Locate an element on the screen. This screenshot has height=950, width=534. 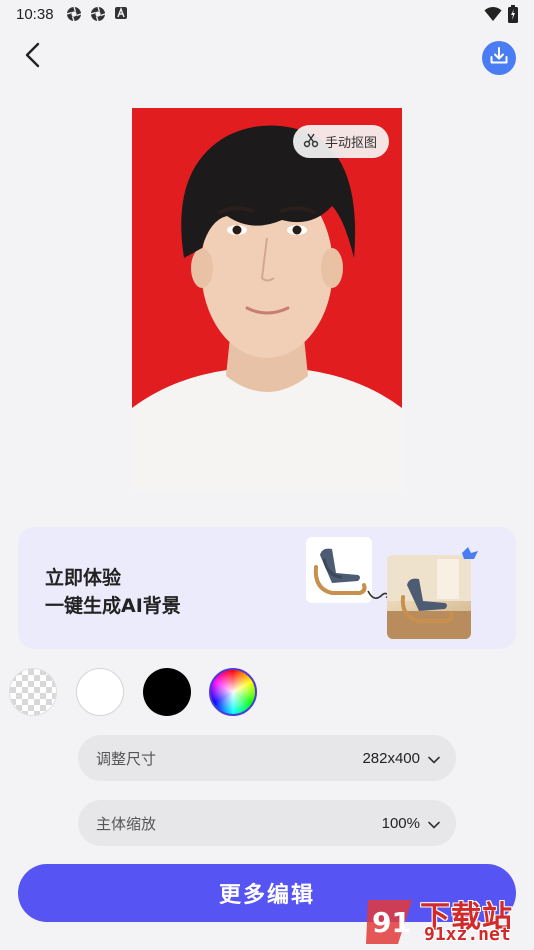
watermark-logo-text: 91 is located at coordinates (391, 922).